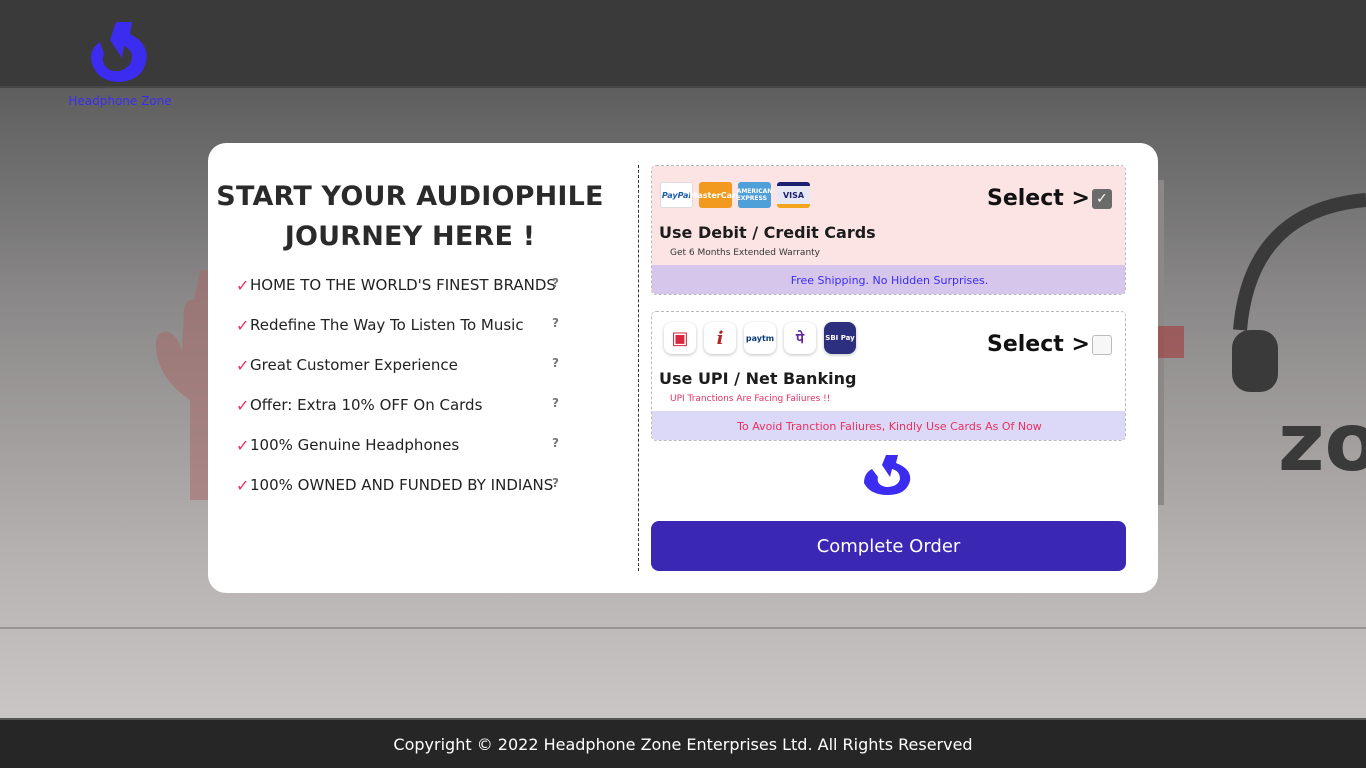 Image resolution: width=1366 pixels, height=768 pixels. Describe the element at coordinates (1101, 344) in the screenshot. I see `upi-checkbox` at that location.